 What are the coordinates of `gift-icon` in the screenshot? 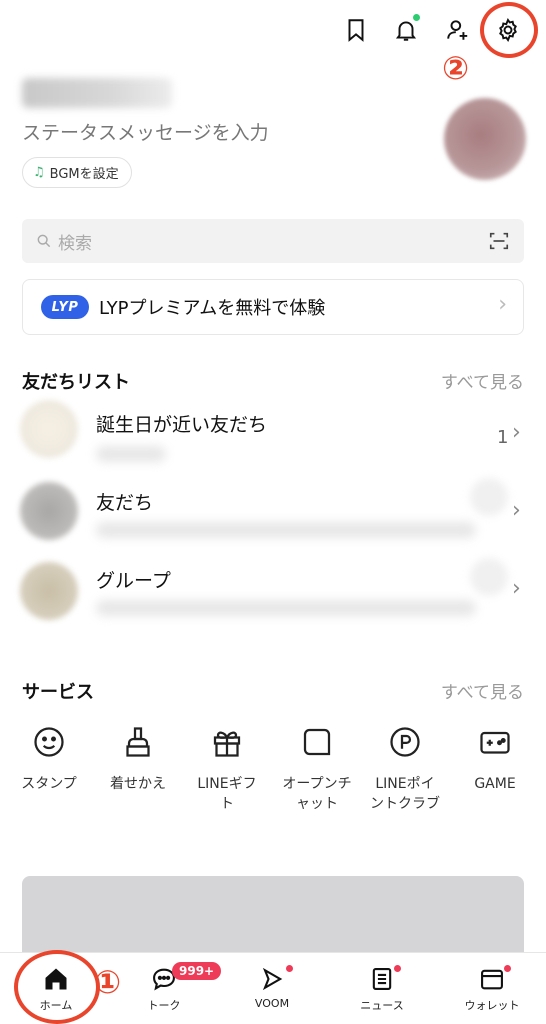 It's located at (227, 744).